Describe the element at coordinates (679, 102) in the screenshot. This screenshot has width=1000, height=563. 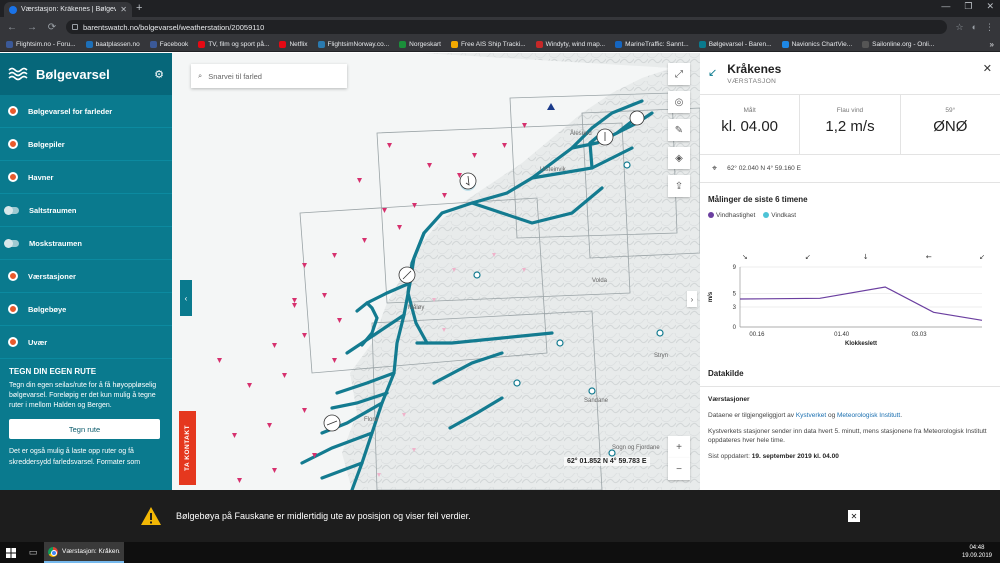
I see `locate-icon: ◎` at that location.